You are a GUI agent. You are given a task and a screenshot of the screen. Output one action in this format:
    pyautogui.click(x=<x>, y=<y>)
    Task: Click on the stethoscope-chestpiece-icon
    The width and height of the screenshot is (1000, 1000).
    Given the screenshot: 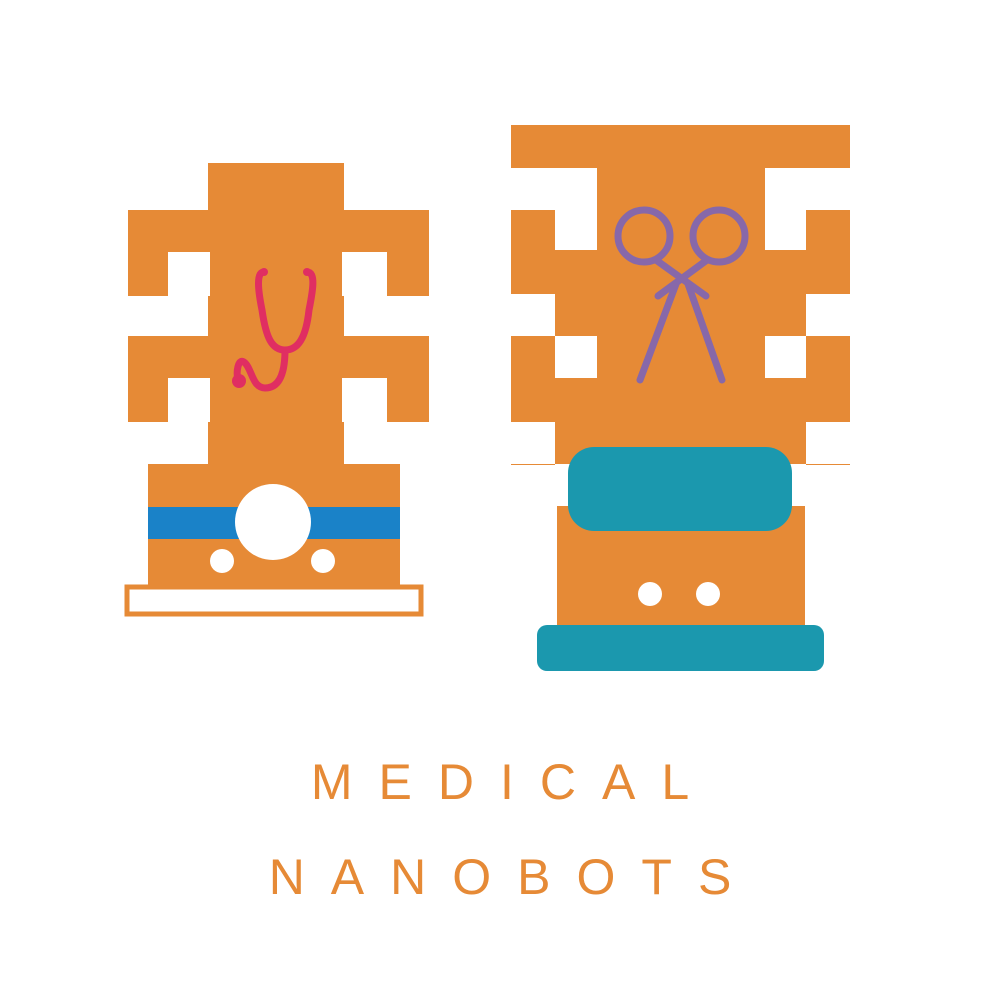 What is the action you would take?
    pyautogui.click(x=239, y=381)
    